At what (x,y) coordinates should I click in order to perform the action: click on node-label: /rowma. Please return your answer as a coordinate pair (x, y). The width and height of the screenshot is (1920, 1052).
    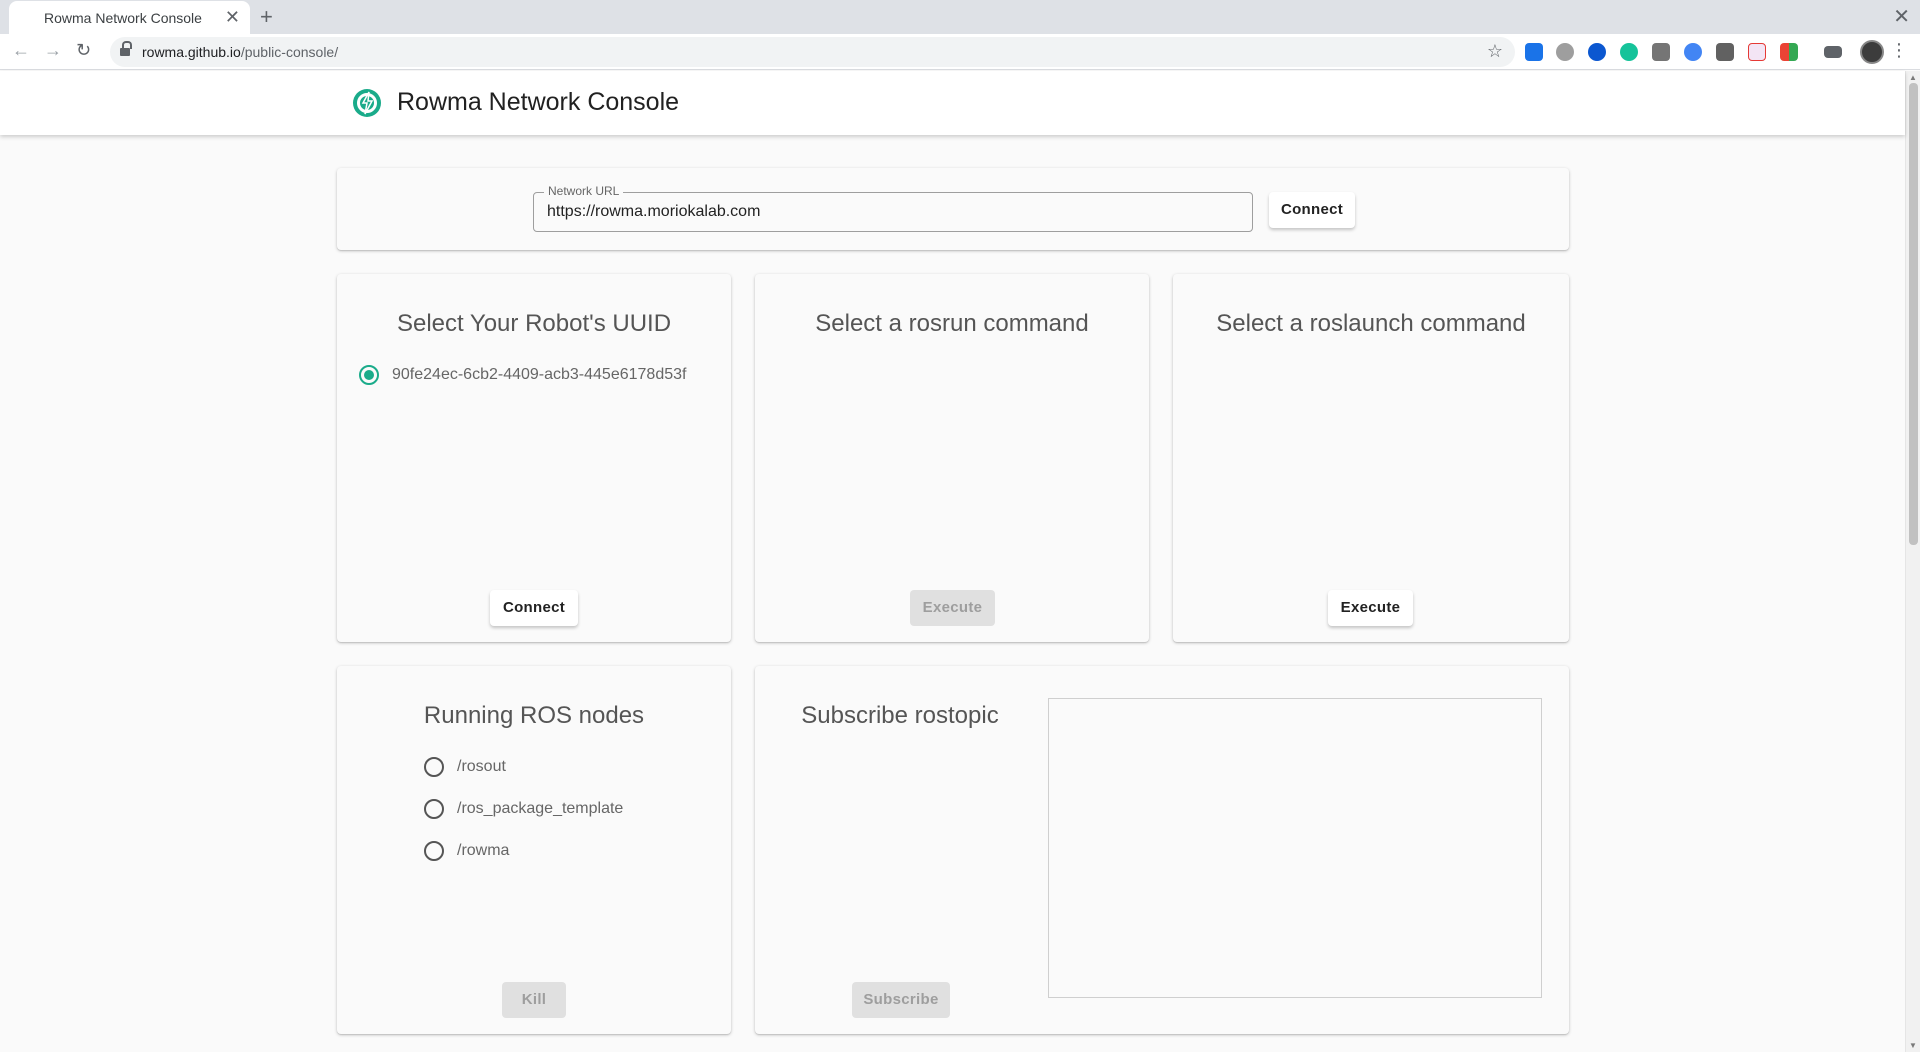
    Looking at the image, I should click on (483, 850).